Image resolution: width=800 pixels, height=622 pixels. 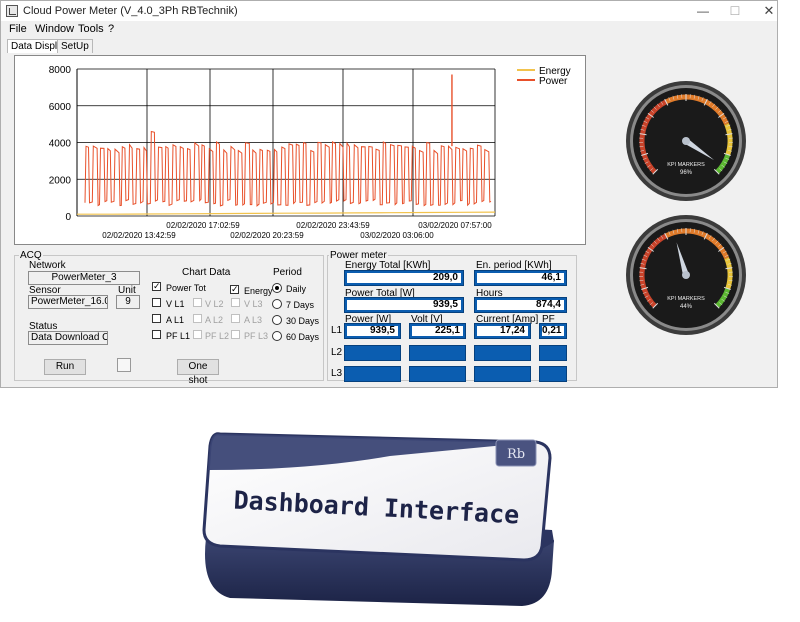 I want to click on device-badge-text: Rb, so click(x=516, y=454).